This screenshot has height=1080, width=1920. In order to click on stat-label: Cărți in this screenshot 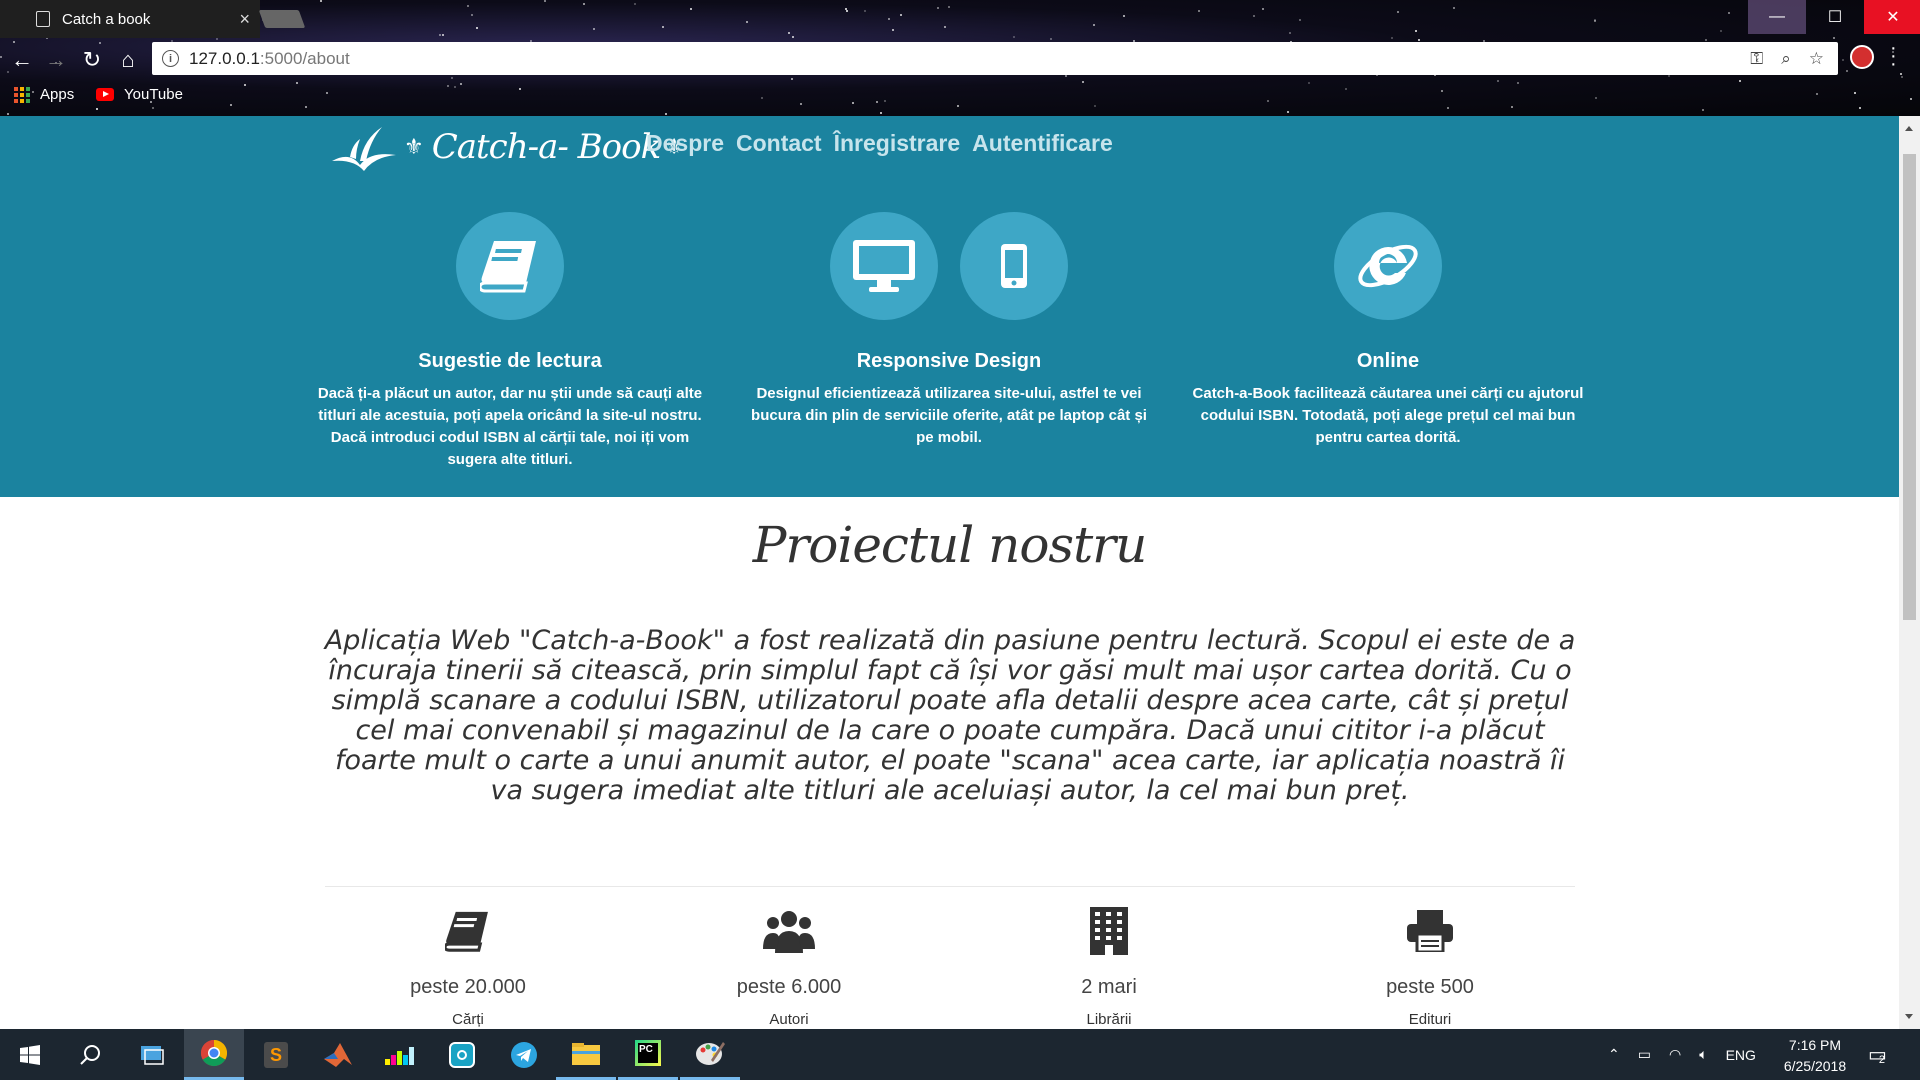, I will do `click(468, 1019)`.